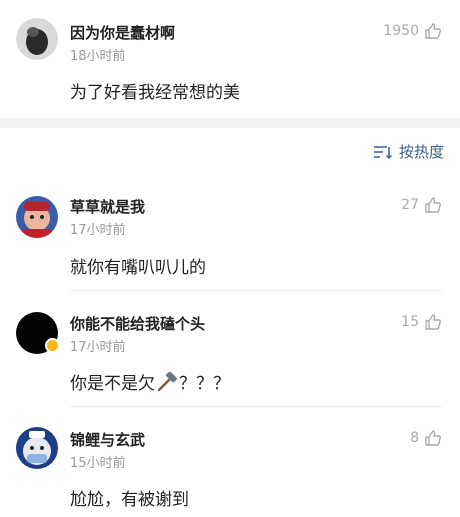 The width and height of the screenshot is (460, 517). What do you see at coordinates (410, 205) in the screenshot?
I see `like-count: 27` at bounding box center [410, 205].